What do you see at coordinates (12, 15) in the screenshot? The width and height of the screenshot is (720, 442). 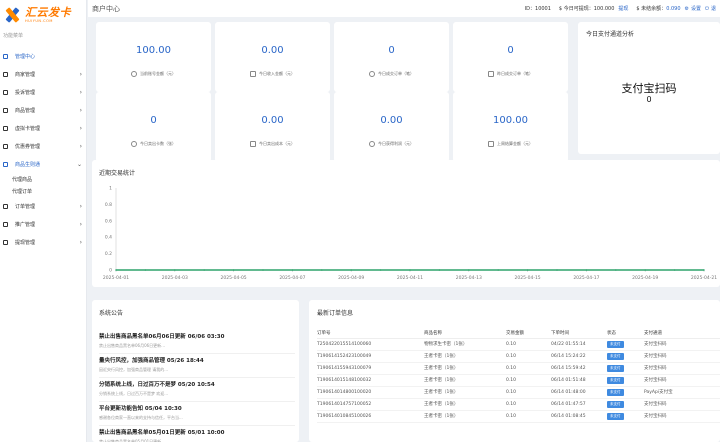 I see `logo-icon` at bounding box center [12, 15].